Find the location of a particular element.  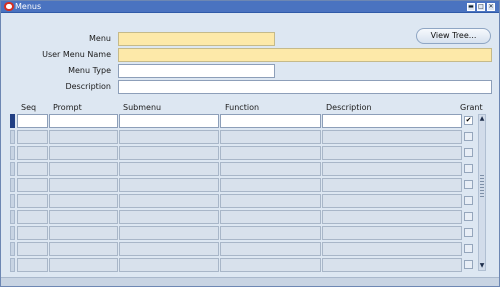

column-header-grant: Grant is located at coordinates (471, 107).